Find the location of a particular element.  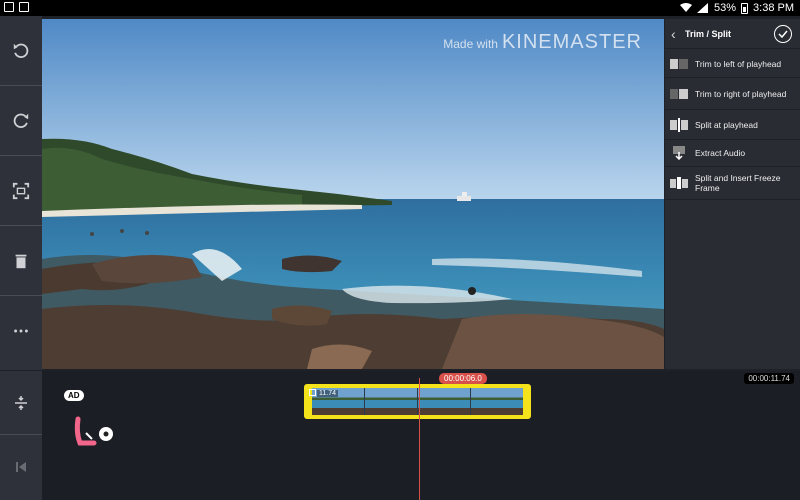

watermark-prefix: Made with is located at coordinates (470, 44).